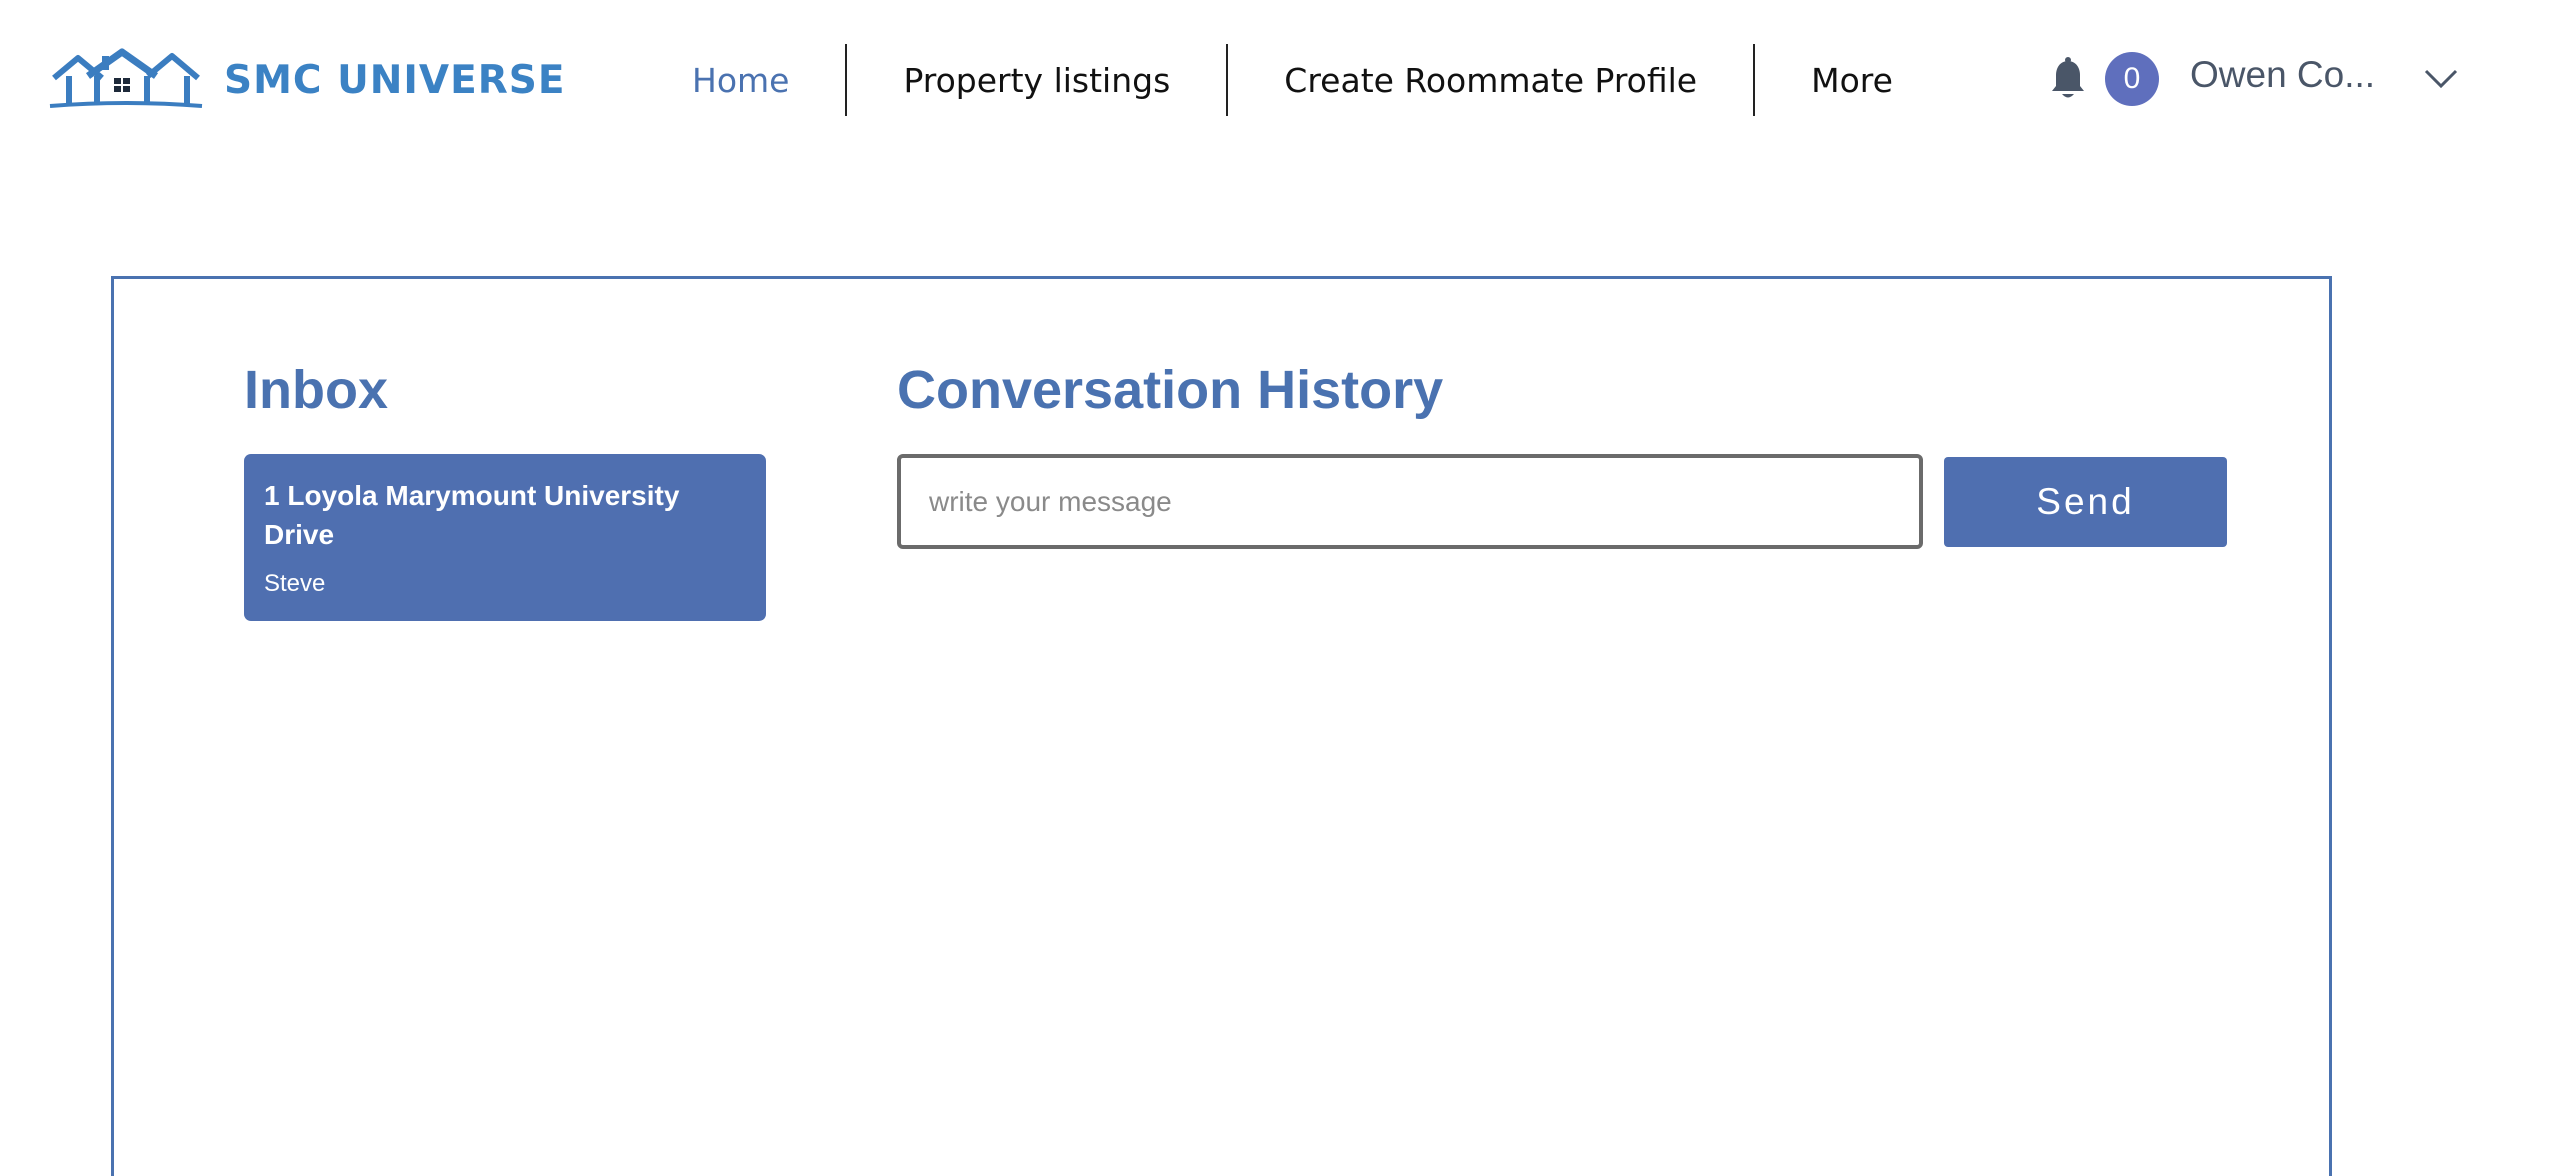  What do you see at coordinates (316, 390) in the screenshot?
I see `inbox-title: Inbox` at bounding box center [316, 390].